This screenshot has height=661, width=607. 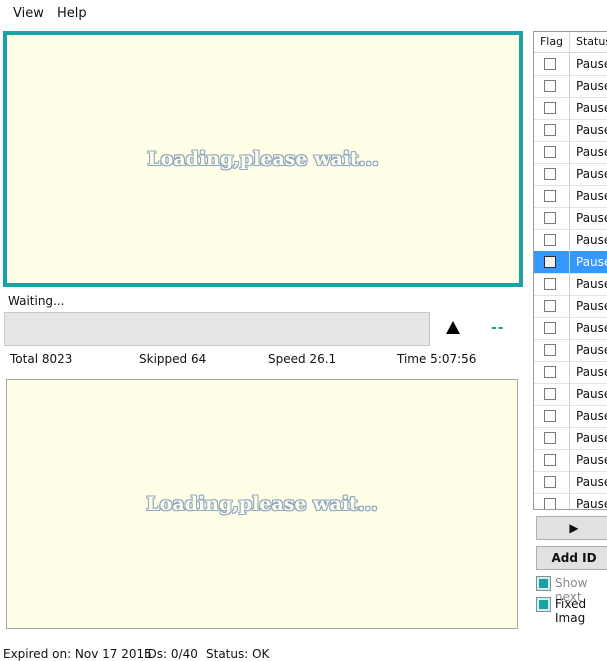 What do you see at coordinates (171, 654) in the screenshot?
I see `footer-ids: IDs: 0/40` at bounding box center [171, 654].